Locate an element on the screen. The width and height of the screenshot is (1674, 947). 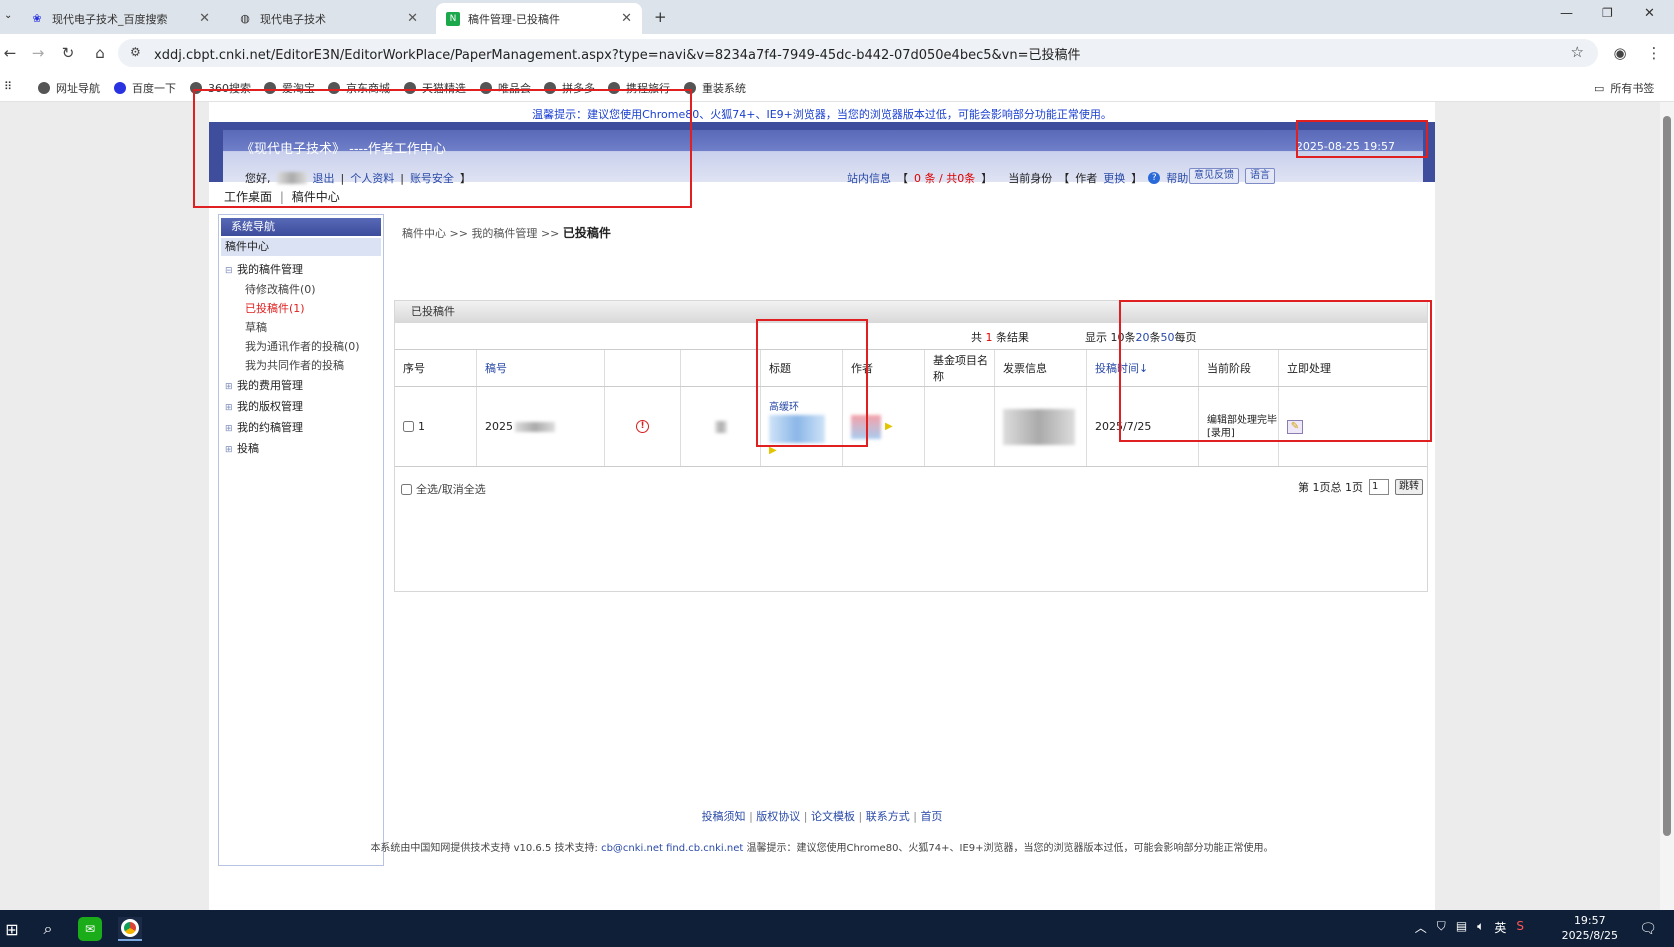
site-message-stats: 站内信息 【 0 条 / 共0条 】 当前身份 【 作者 更换 】 ? 帮助 is located at coordinates (1017, 178).